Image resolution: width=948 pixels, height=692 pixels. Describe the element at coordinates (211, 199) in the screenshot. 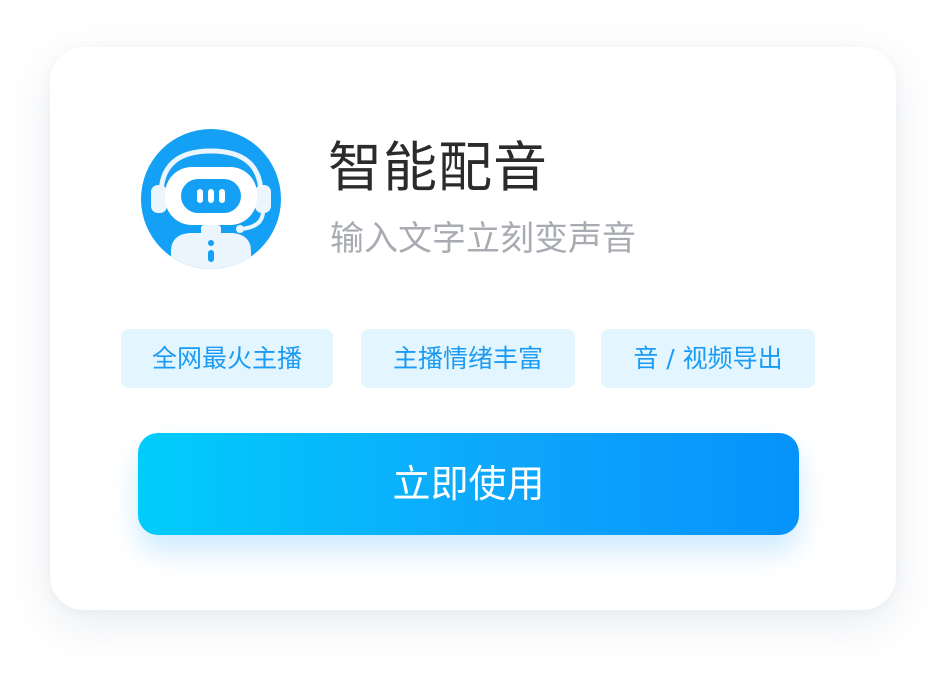

I see `robot-headset-icon` at that location.